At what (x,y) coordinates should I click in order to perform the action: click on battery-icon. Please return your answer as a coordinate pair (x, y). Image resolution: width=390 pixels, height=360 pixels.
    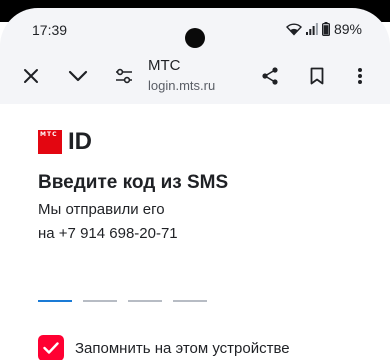
    Looking at the image, I should click on (325, 29).